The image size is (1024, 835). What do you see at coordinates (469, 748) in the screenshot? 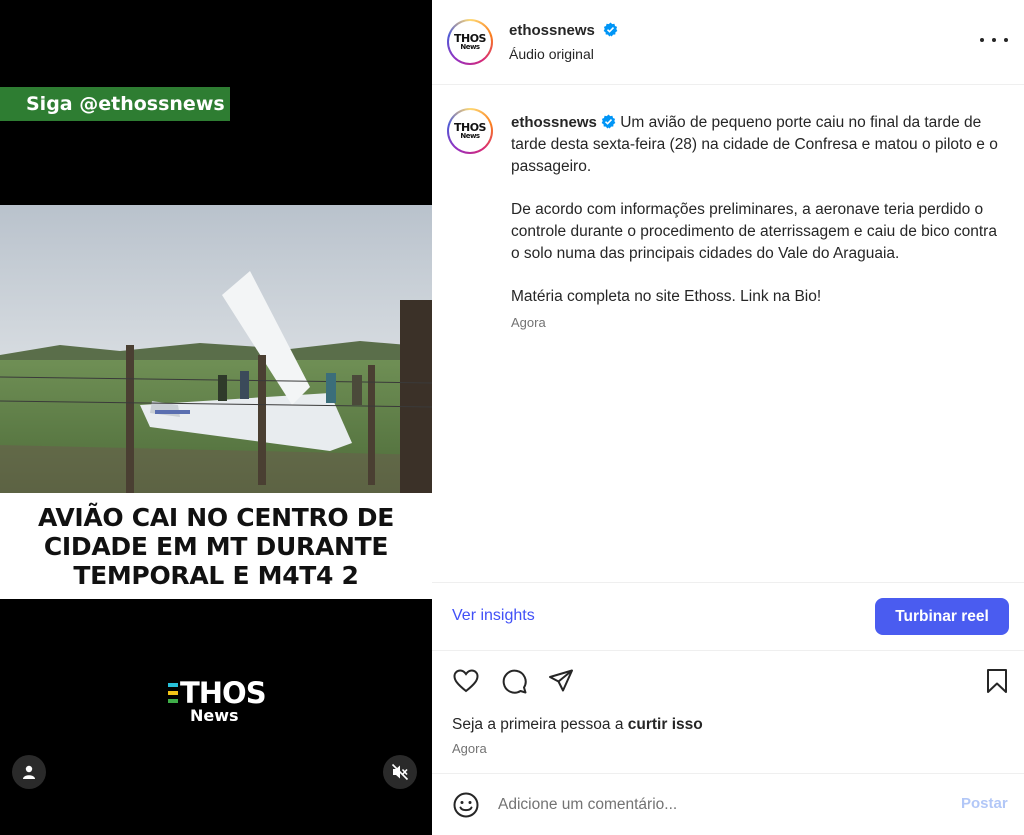
I see `post-time: Agora` at bounding box center [469, 748].